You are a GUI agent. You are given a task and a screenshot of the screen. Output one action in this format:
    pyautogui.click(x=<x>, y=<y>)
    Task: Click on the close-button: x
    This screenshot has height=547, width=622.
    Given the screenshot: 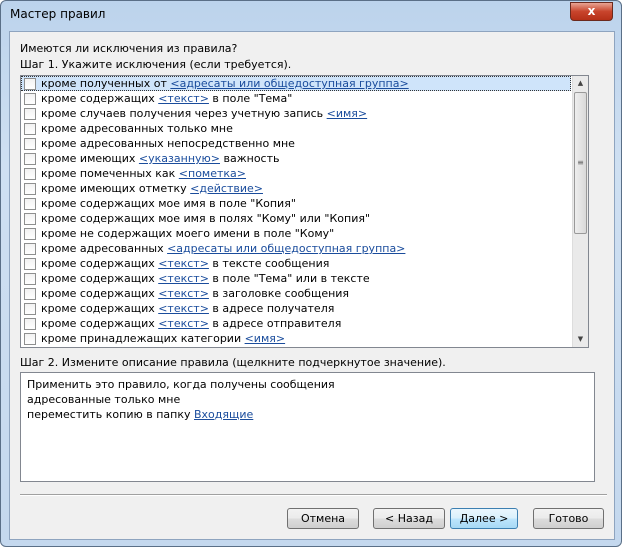 What is the action you would take?
    pyautogui.click(x=591, y=11)
    